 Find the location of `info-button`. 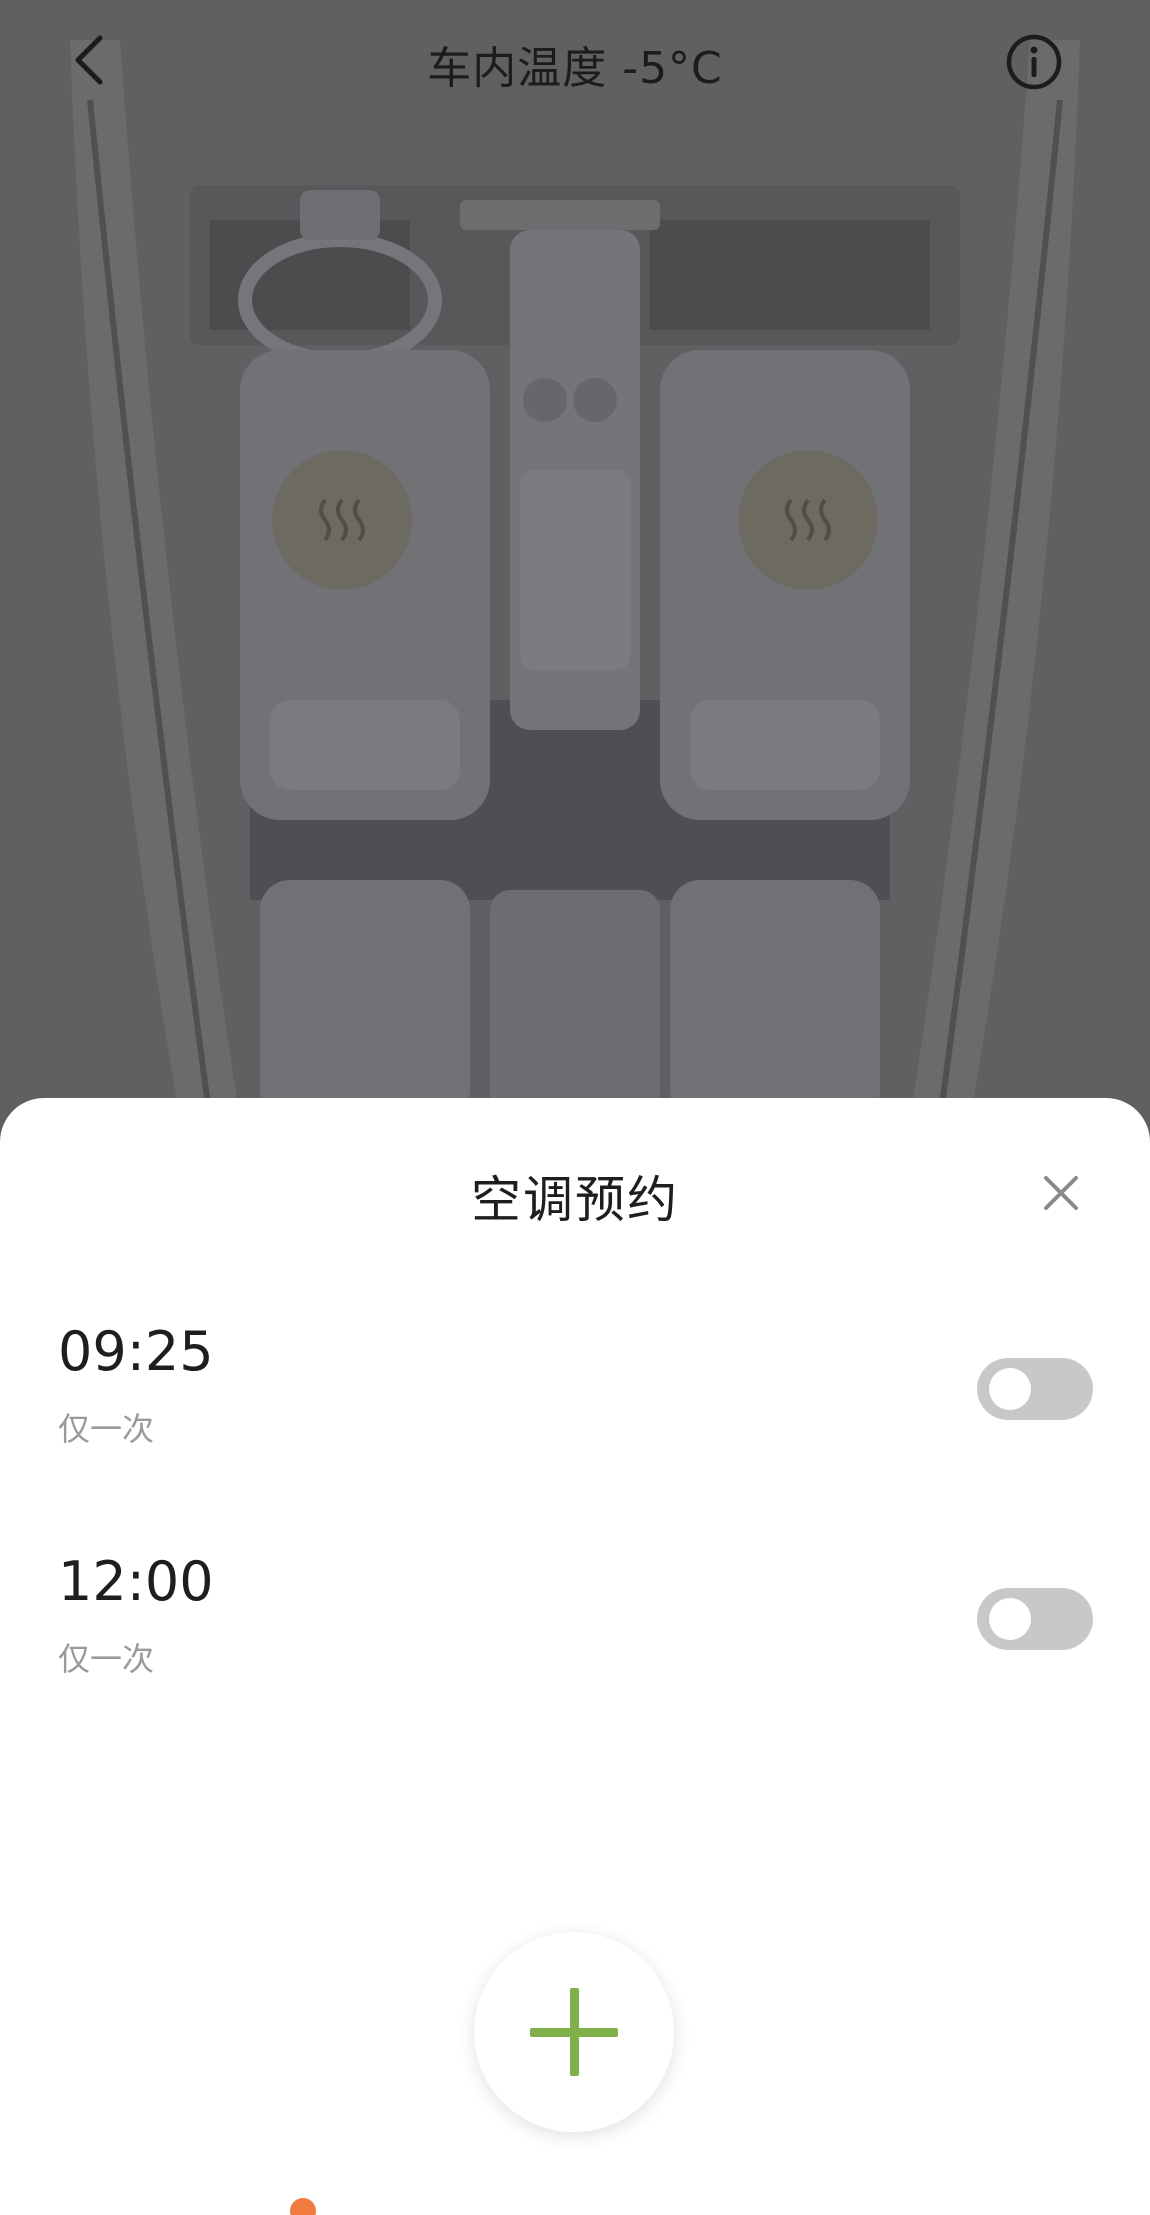

info-button is located at coordinates (1034, 62).